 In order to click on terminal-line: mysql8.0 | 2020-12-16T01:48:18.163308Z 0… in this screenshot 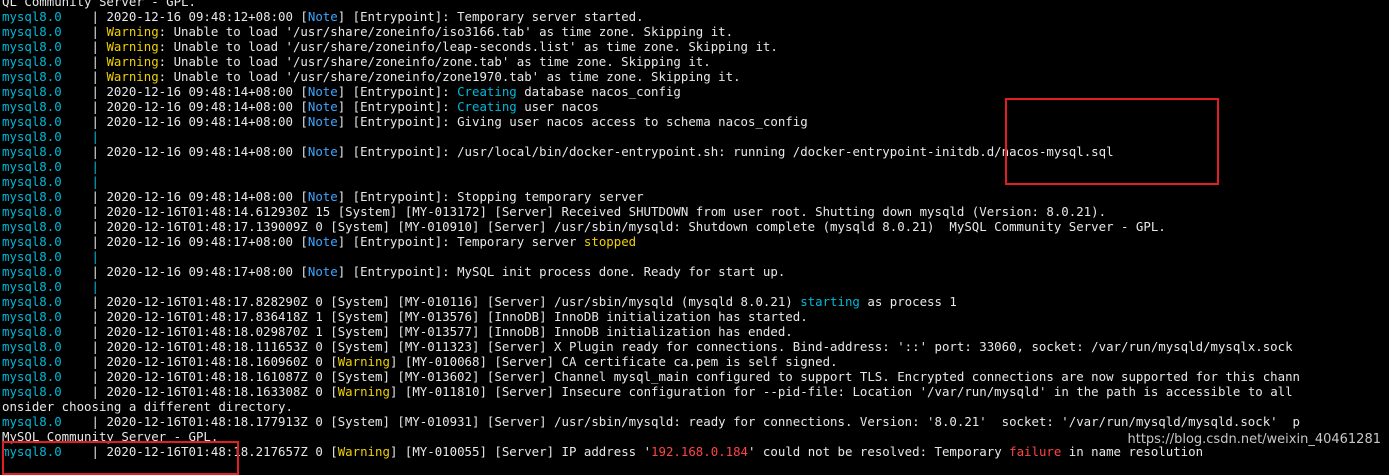, I will do `click(647, 391)`.